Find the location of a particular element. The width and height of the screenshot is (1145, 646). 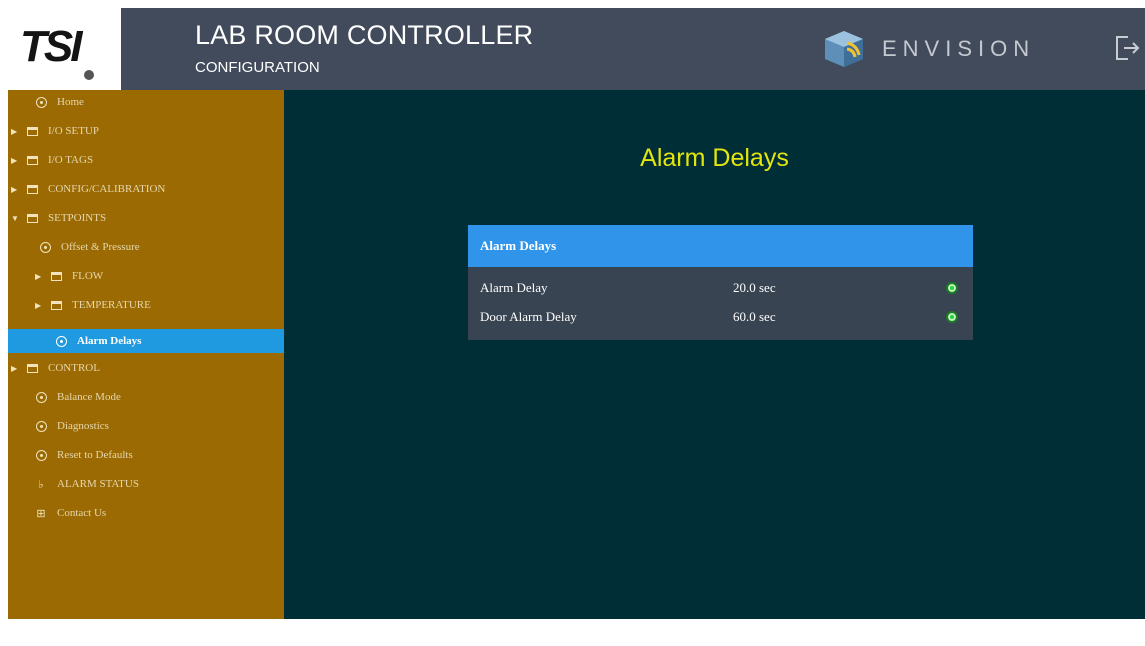

table-row: Alarm Delay 20.0 sec is located at coordinates (720, 288).